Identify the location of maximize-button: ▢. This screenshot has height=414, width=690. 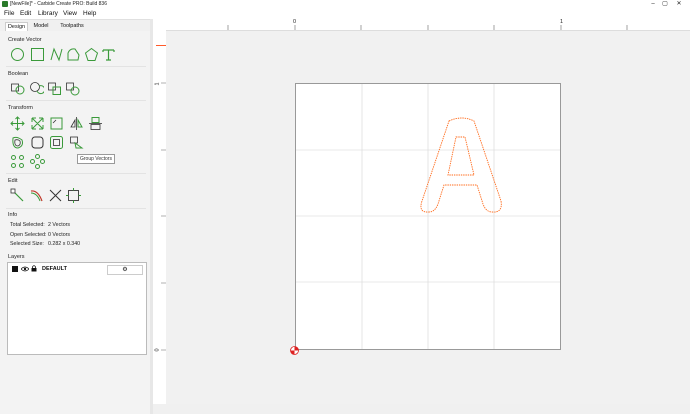
(665, 4).